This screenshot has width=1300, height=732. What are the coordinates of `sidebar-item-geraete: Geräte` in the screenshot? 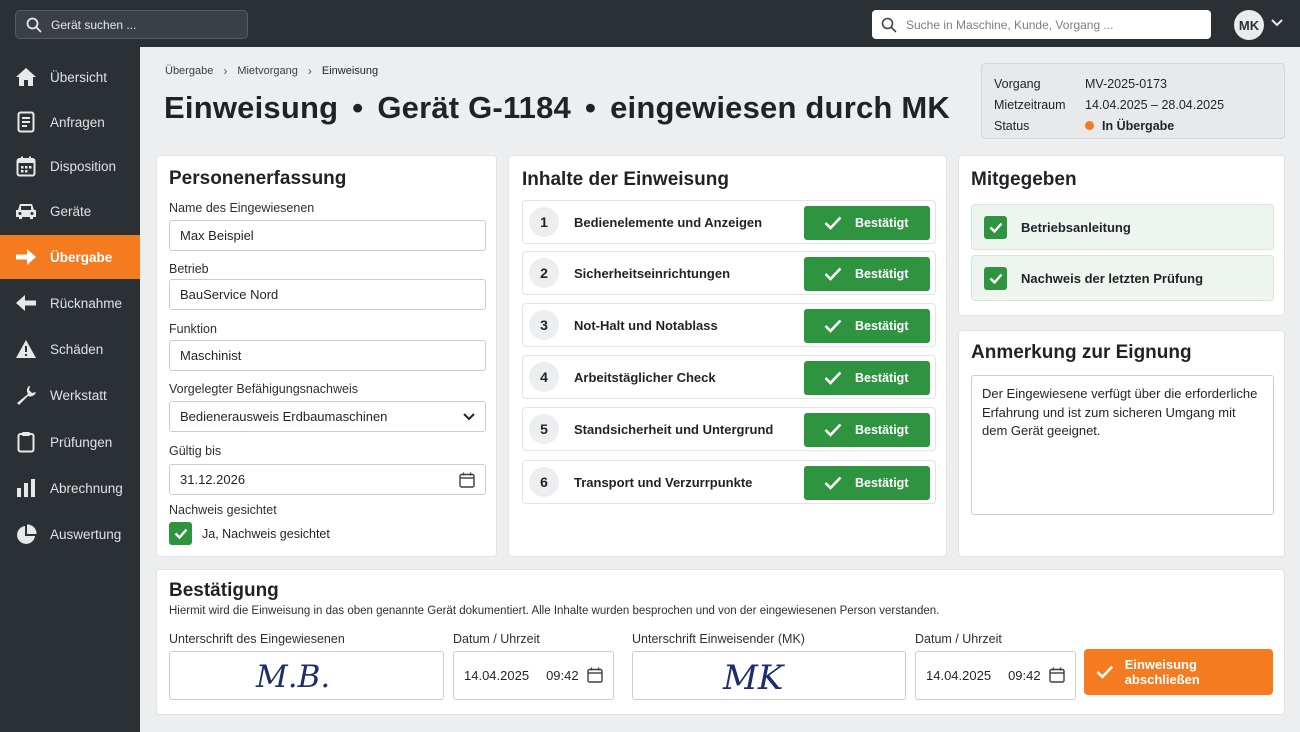 It's located at (70, 211).